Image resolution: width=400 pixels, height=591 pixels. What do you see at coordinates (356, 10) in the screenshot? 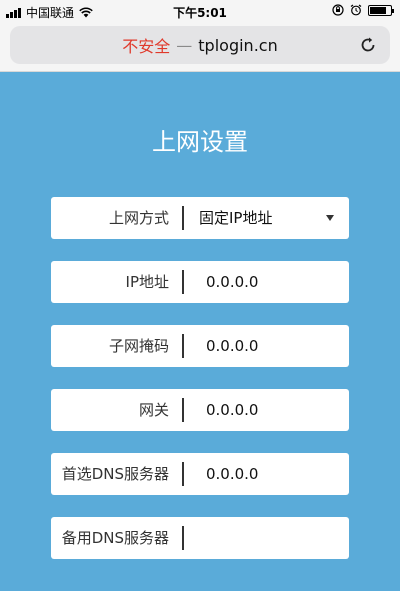
I see `alarm-icon` at bounding box center [356, 10].